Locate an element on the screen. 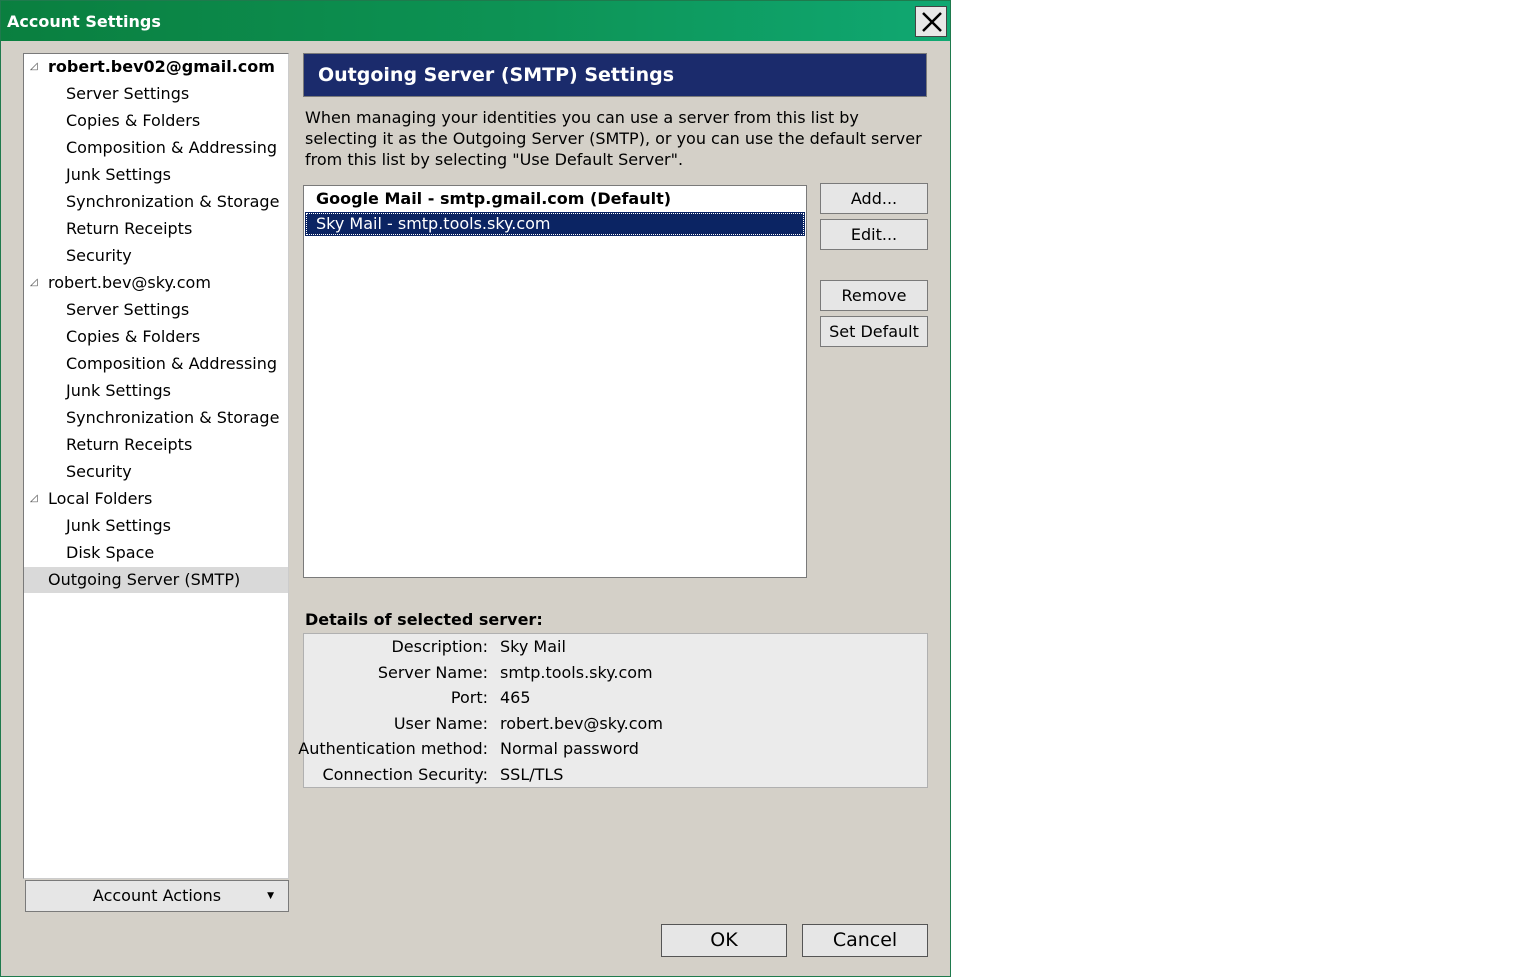  details-label: Port: is located at coordinates (469, 697).